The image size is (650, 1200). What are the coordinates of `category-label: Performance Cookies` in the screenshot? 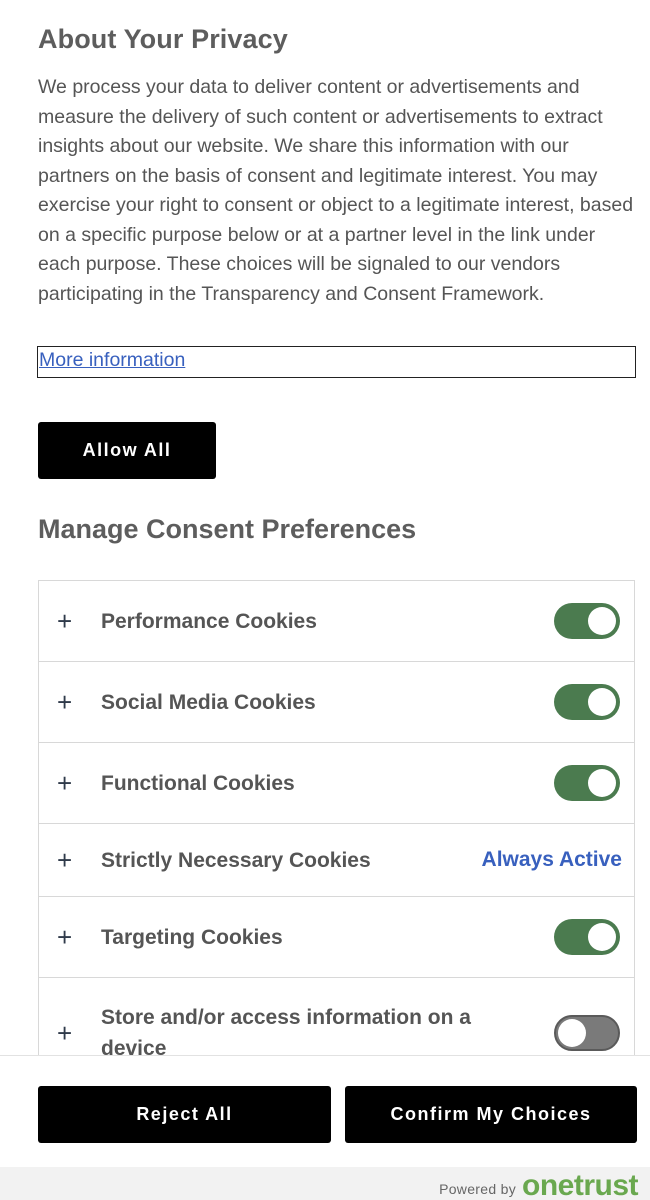 It's located at (209, 621).